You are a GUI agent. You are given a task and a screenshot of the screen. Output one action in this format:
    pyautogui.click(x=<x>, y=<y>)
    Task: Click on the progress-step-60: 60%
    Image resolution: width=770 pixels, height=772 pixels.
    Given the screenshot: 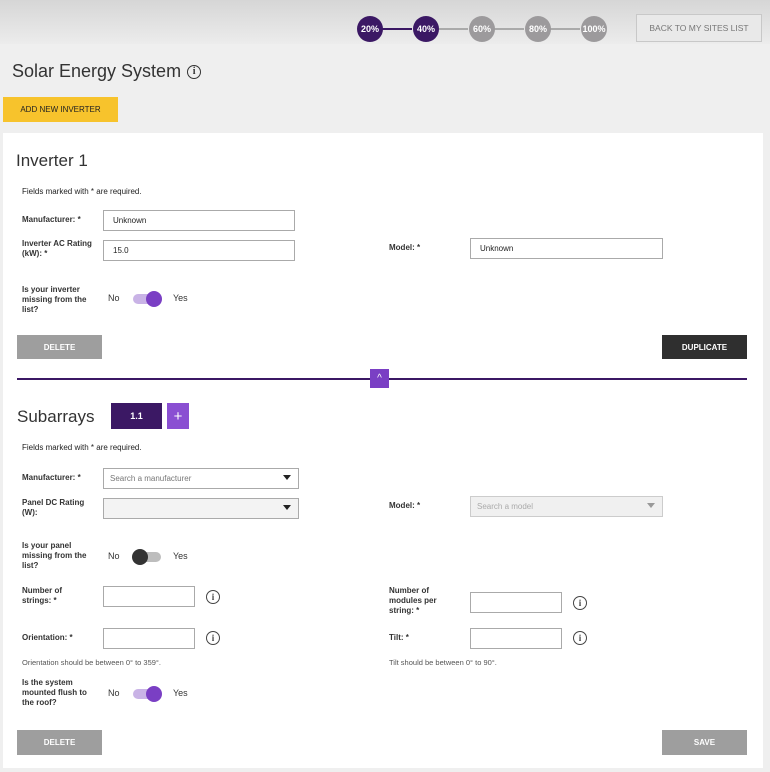 What is the action you would take?
    pyautogui.click(x=482, y=29)
    